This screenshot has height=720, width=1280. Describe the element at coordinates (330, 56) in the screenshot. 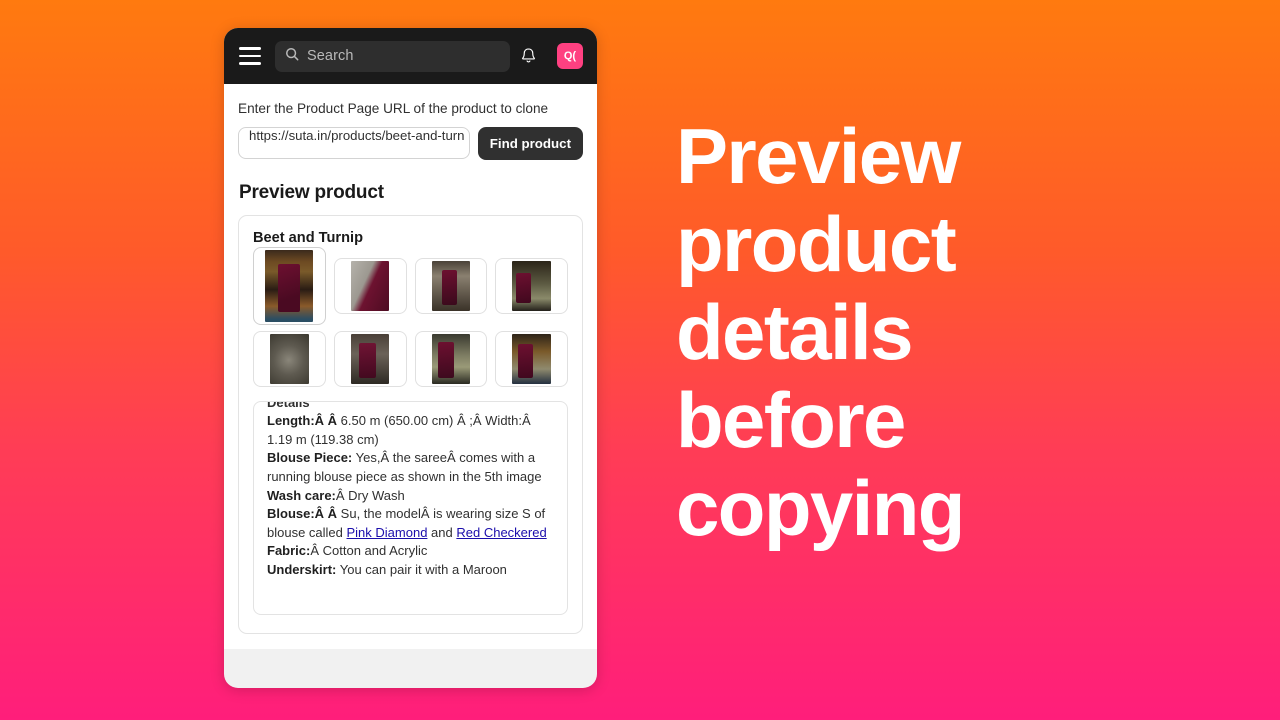

I see `search-placeholder-text: Search` at that location.